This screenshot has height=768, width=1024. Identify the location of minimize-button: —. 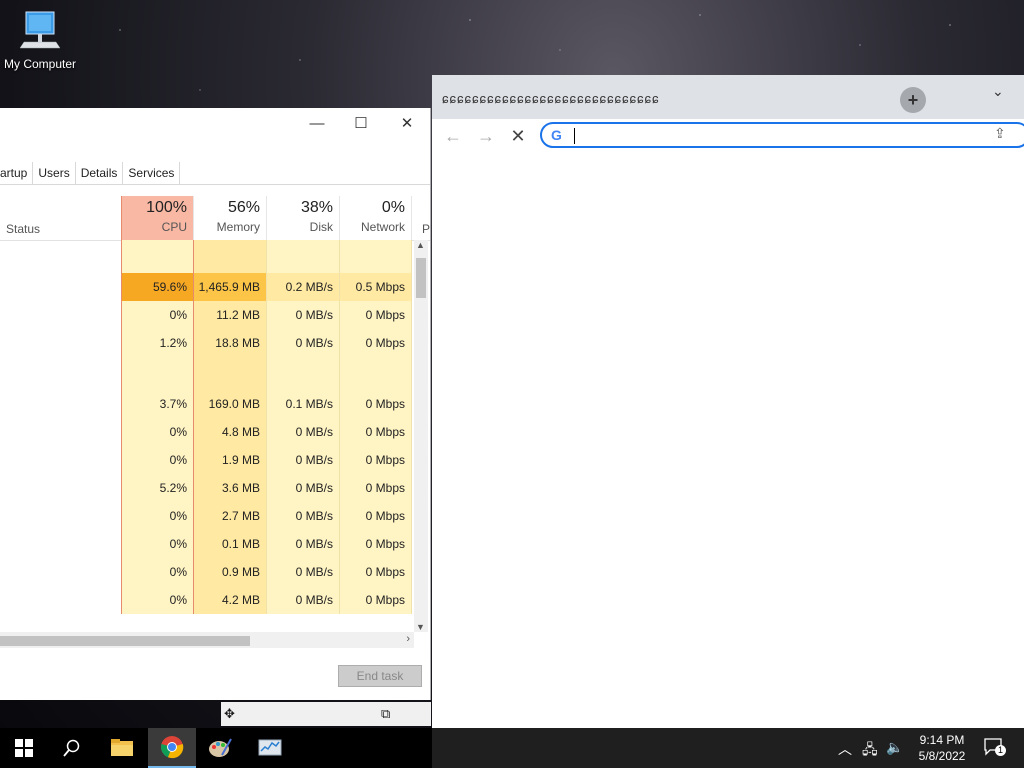
(317, 123).